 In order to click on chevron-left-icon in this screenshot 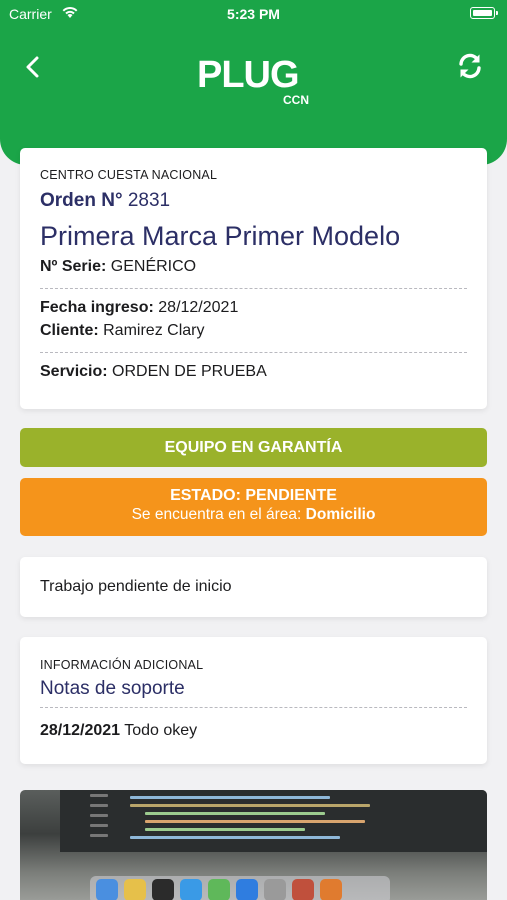, I will do `click(32, 67)`.